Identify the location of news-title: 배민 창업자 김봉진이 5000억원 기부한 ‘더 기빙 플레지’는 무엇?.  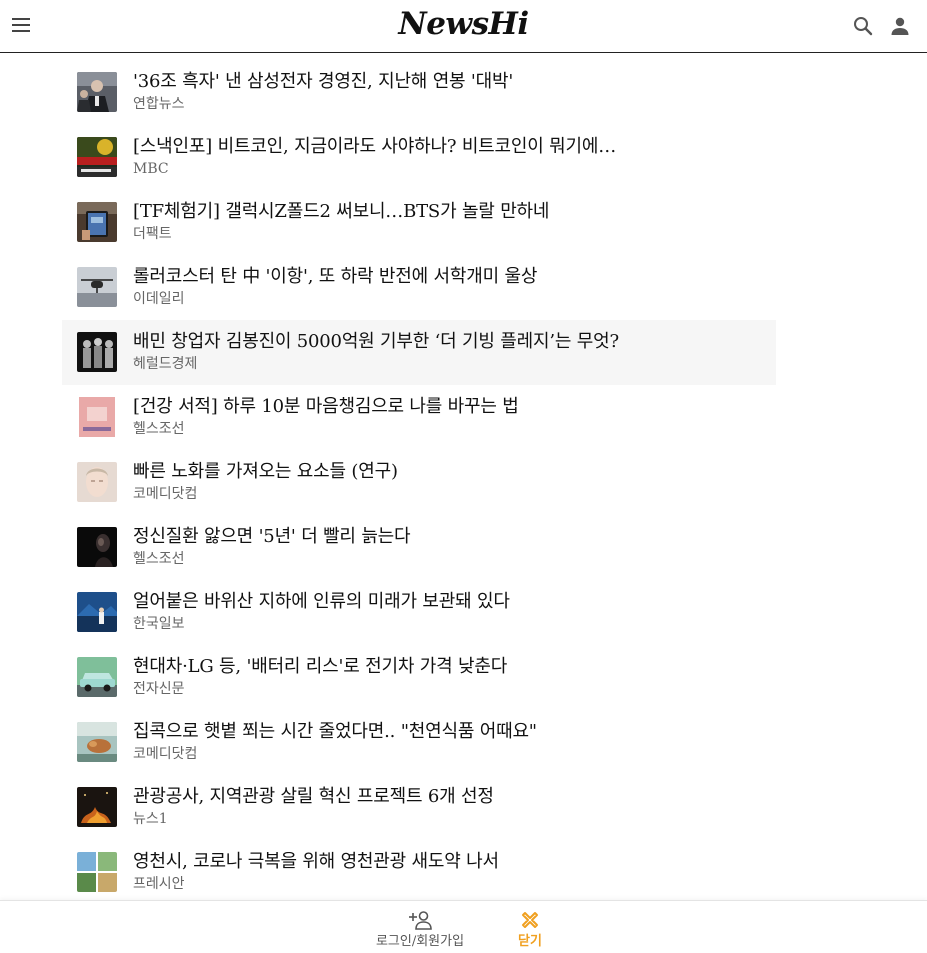
(376, 342).